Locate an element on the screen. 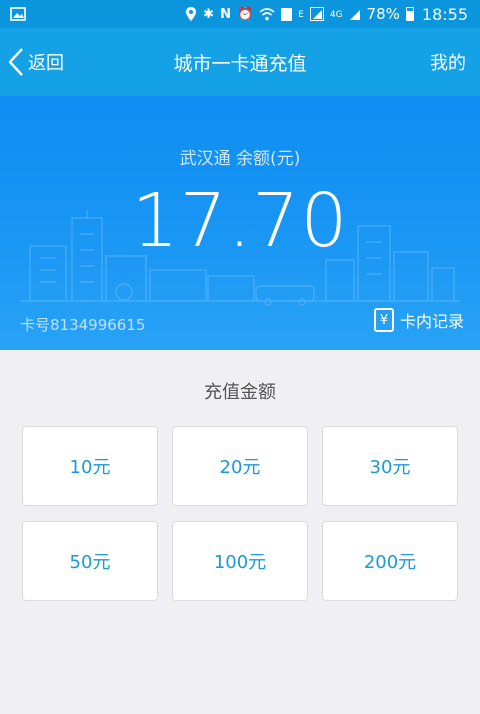 The height and width of the screenshot is (714, 480). image-icon is located at coordinates (18, 14).